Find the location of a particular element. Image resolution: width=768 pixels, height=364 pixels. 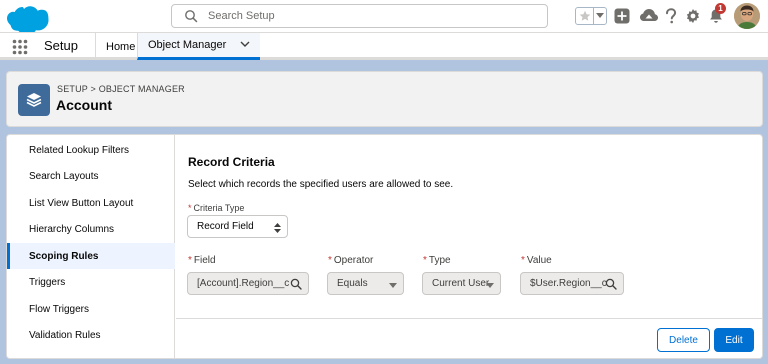

sidebar-item-label: Related Lookup Filters is located at coordinates (79, 150).